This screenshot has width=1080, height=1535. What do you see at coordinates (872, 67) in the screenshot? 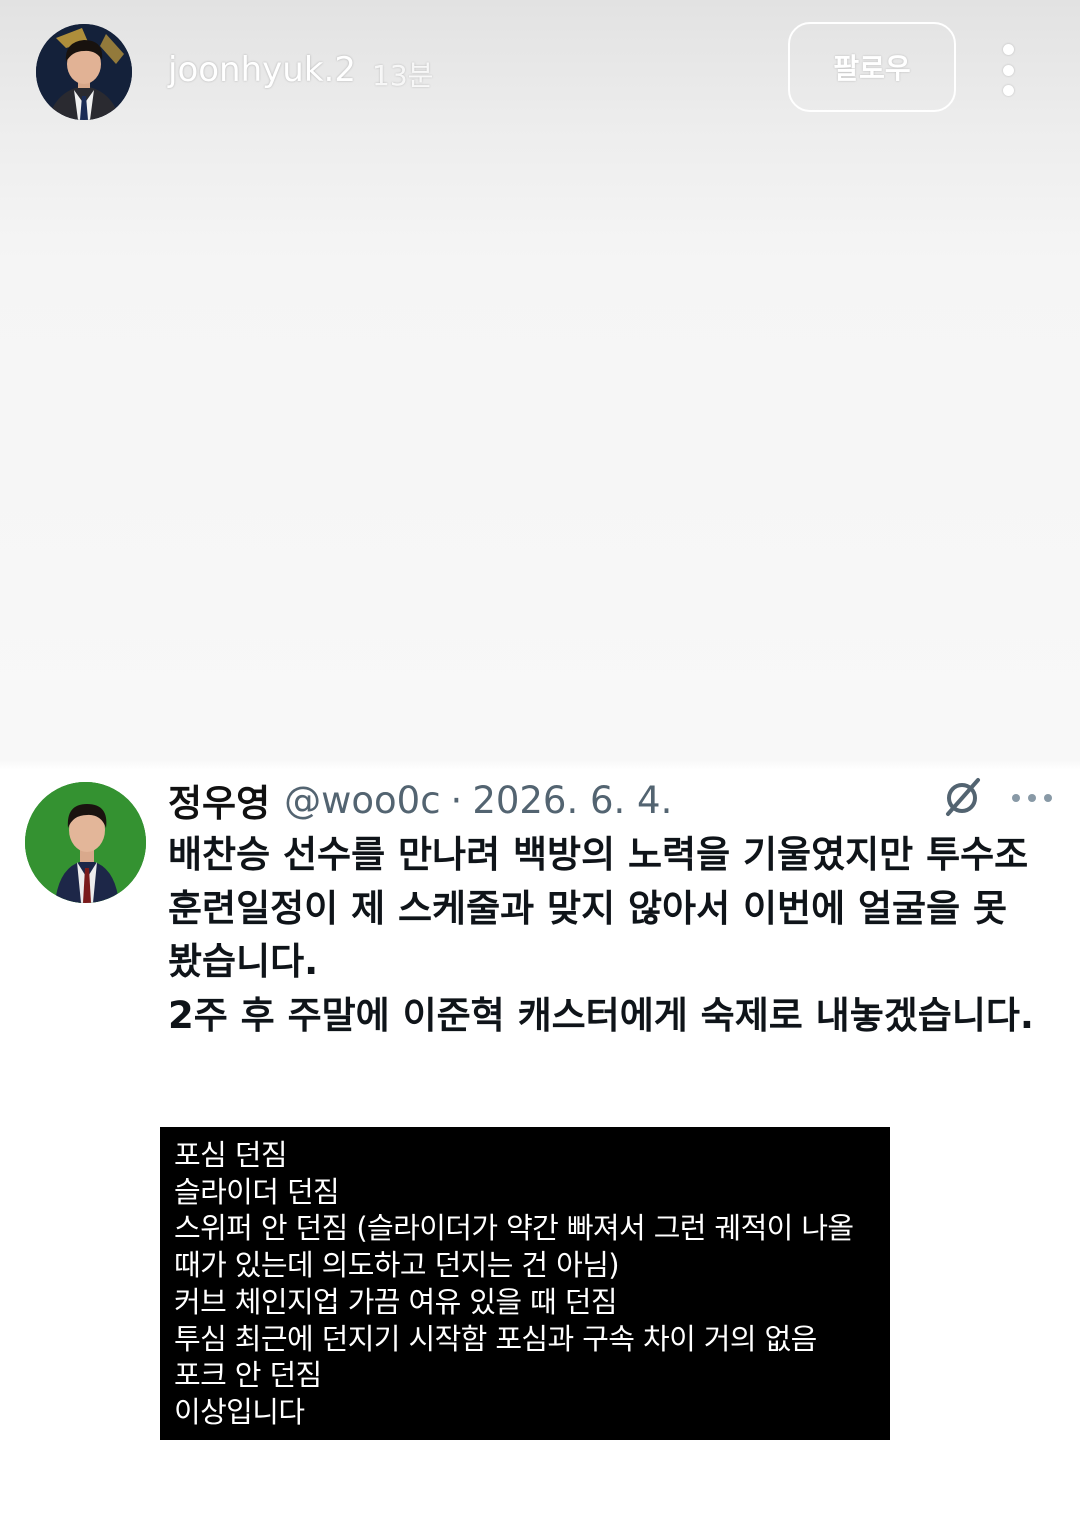
I see `follow-button: 팔로우` at bounding box center [872, 67].